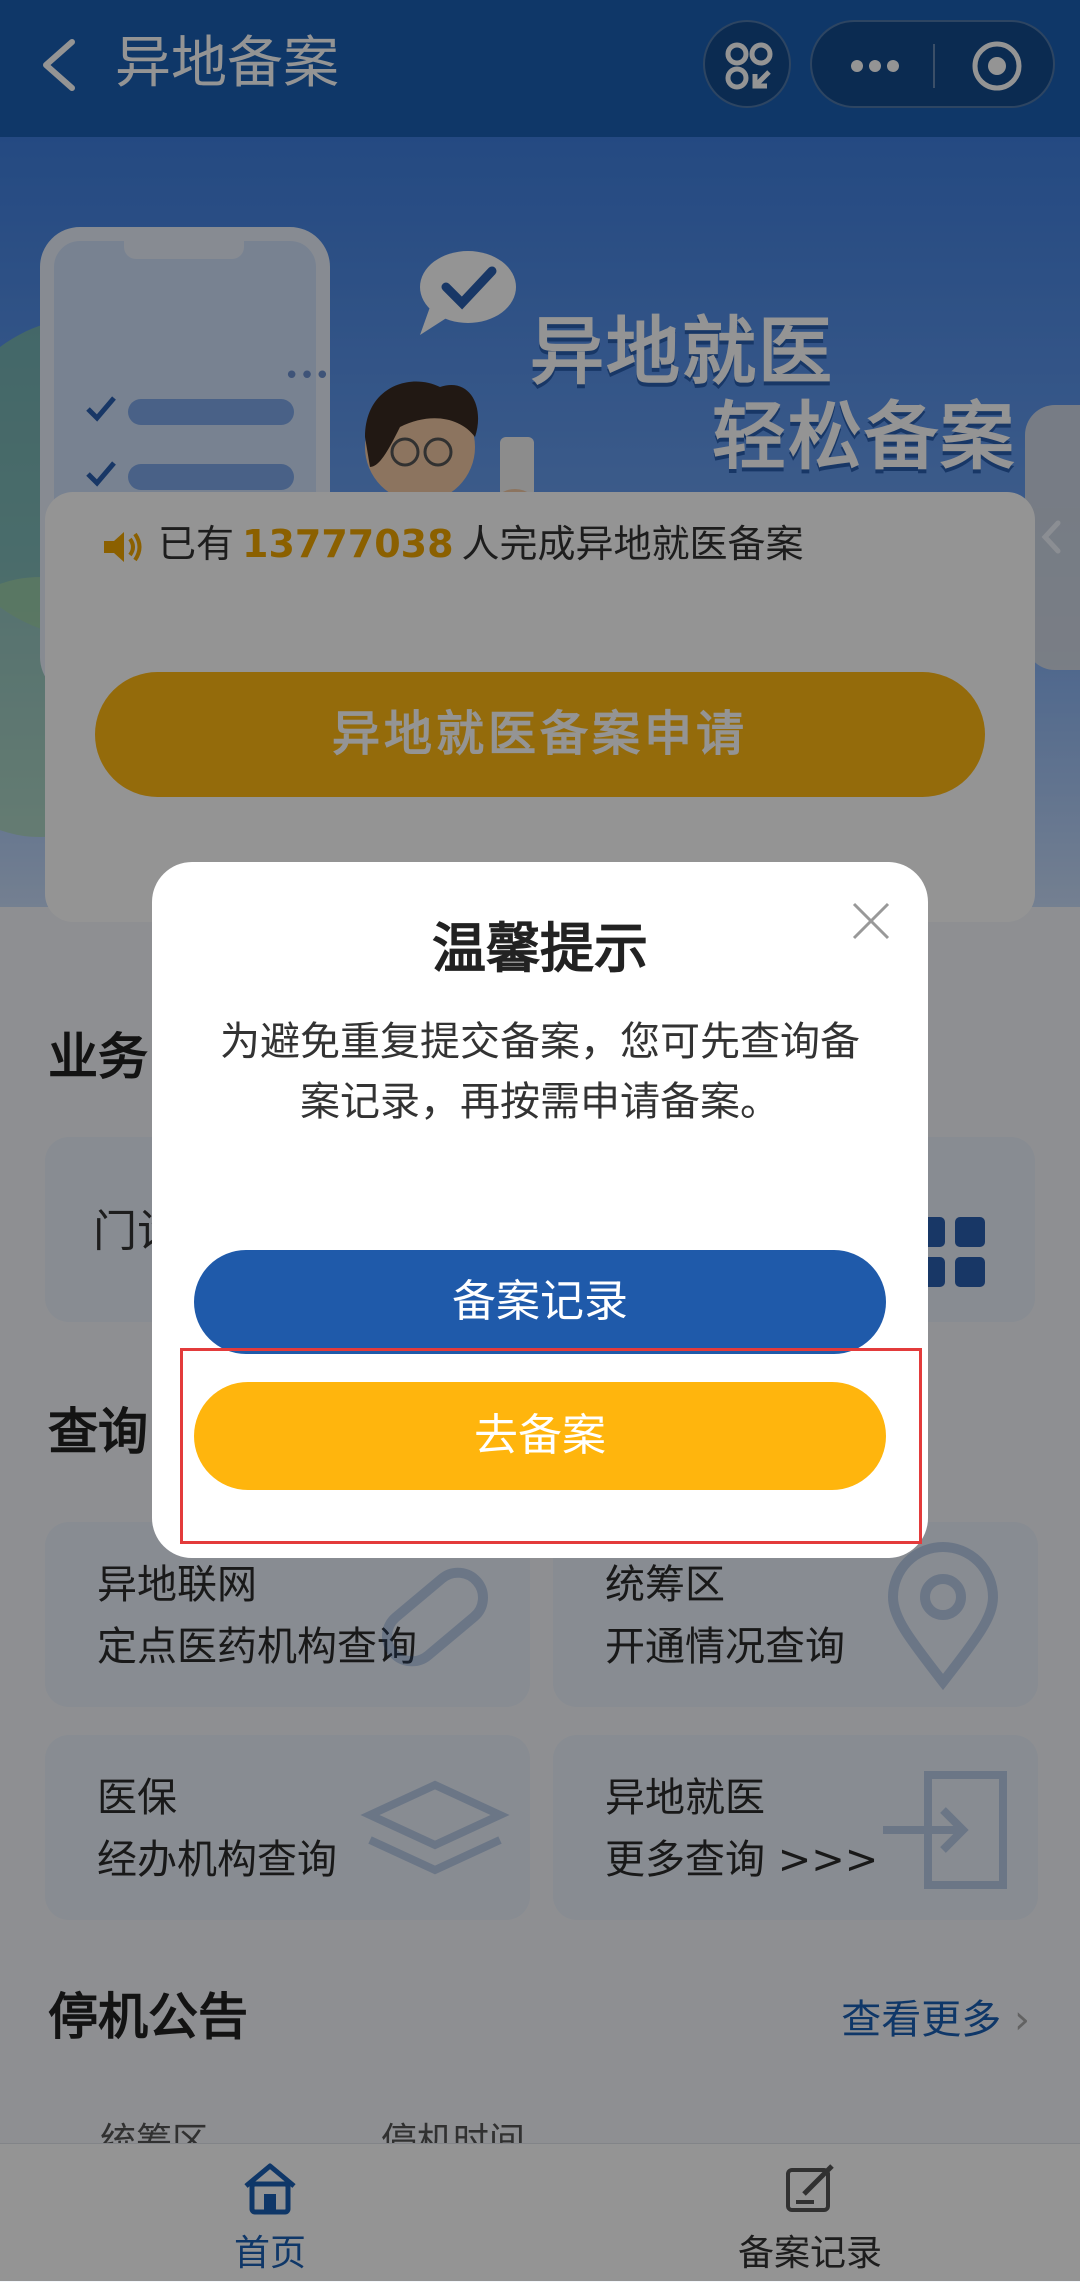  I want to click on dialog-message-line1: 为避免重复提交备案，您可先查询备, so click(540, 1042).